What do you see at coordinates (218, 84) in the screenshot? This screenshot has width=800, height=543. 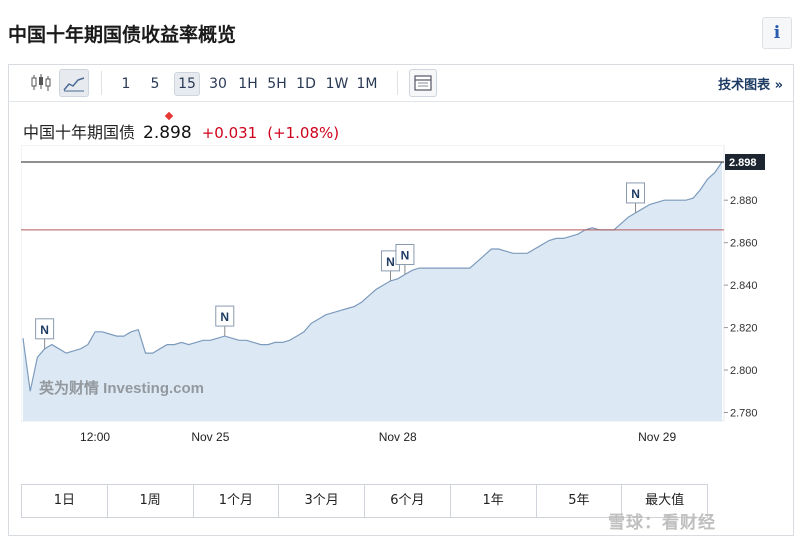 I see `interval-30: 30` at bounding box center [218, 84].